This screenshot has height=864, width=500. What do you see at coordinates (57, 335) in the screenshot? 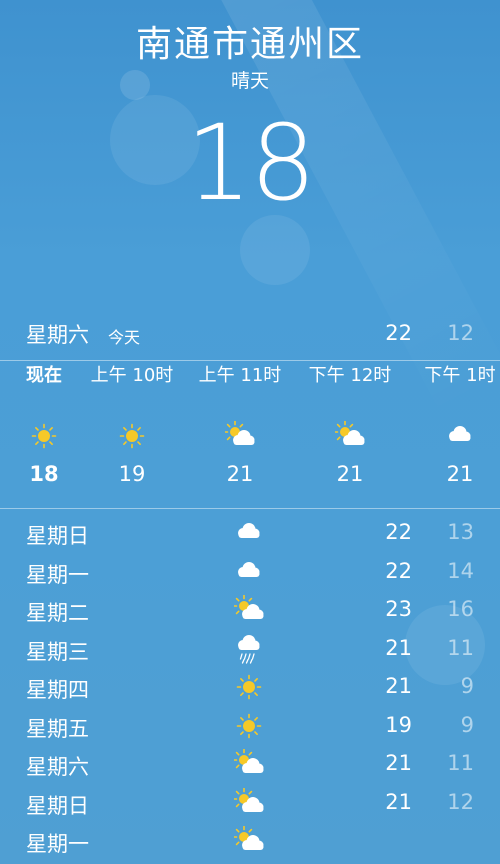
I see `today-day: 星期六` at bounding box center [57, 335].